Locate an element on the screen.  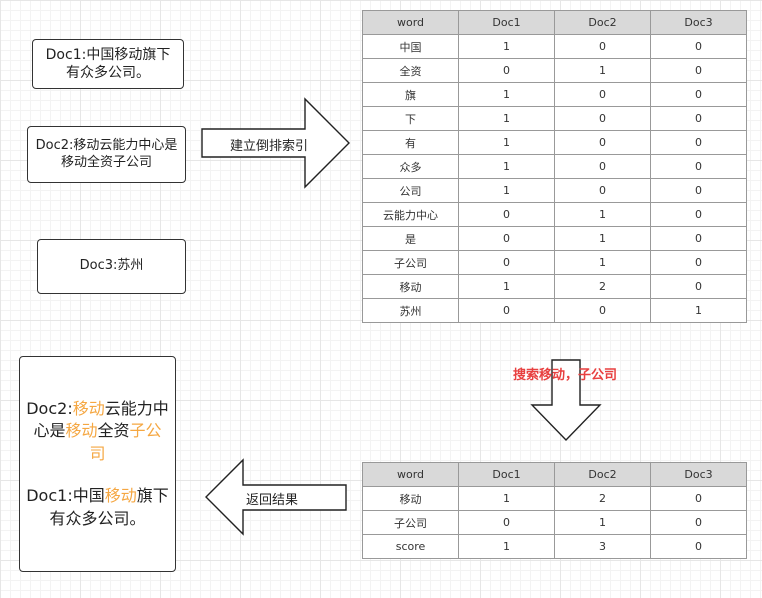
table-row: 公司 1 0 0 is located at coordinates (554, 190).